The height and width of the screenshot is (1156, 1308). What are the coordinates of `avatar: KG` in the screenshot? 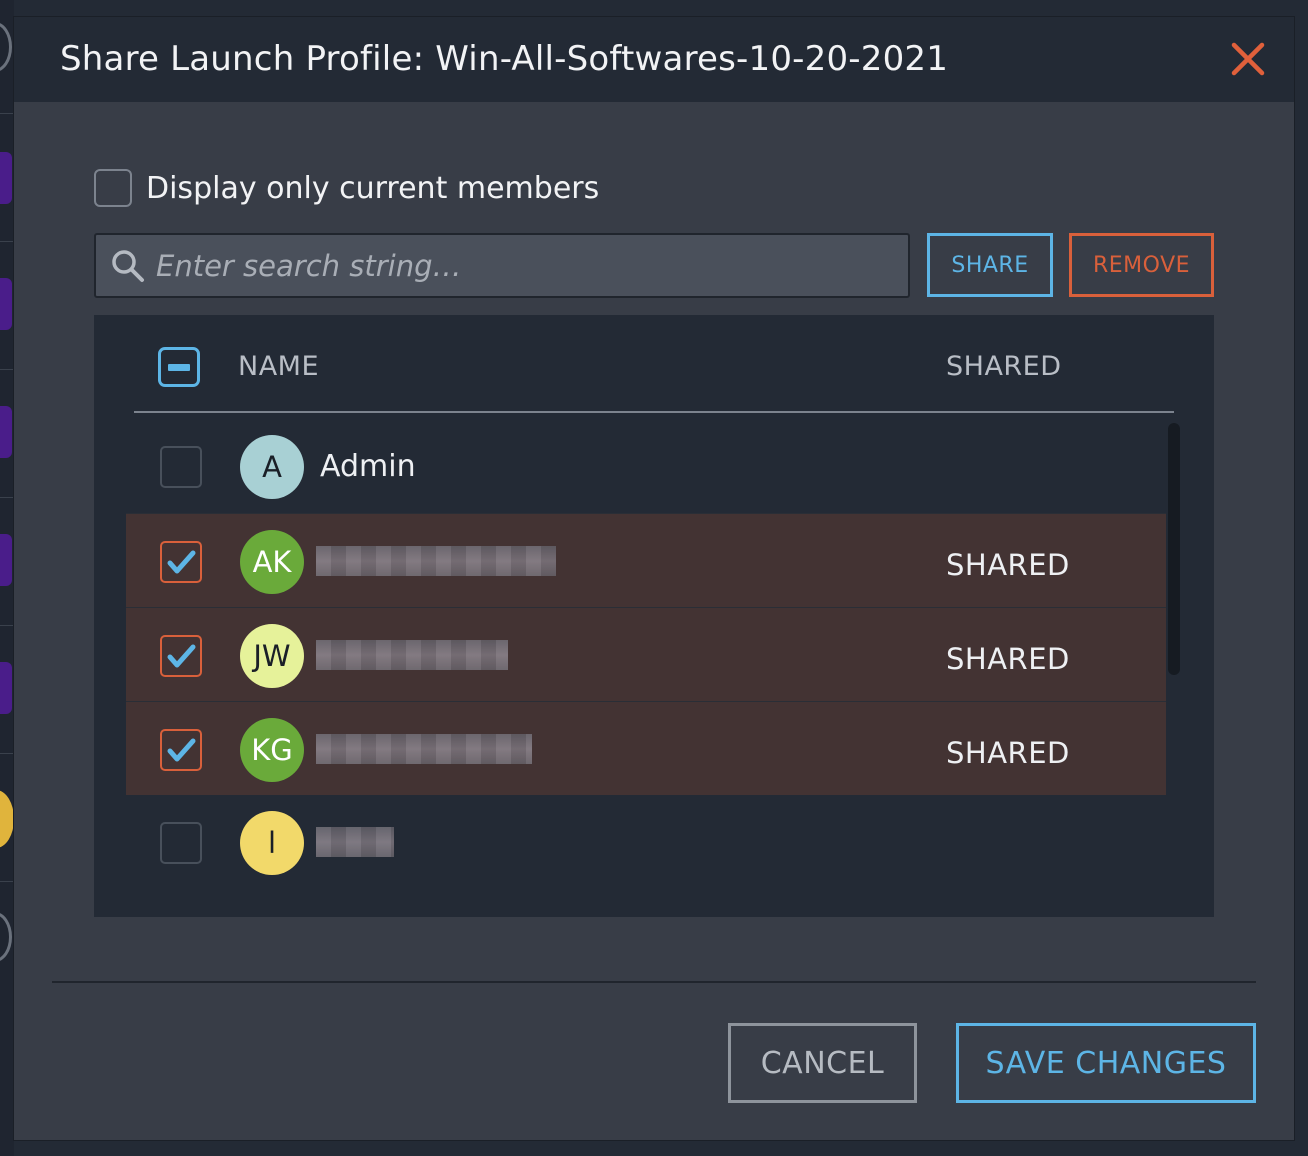 It's located at (272, 750).